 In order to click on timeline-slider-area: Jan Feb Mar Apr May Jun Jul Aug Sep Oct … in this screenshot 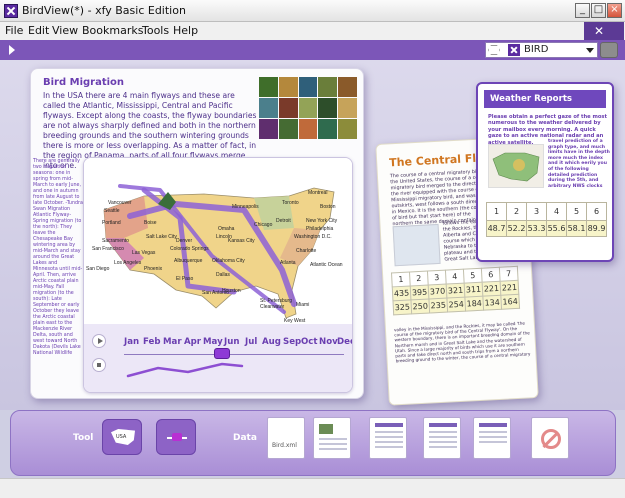, I will do `click(218, 358)`.